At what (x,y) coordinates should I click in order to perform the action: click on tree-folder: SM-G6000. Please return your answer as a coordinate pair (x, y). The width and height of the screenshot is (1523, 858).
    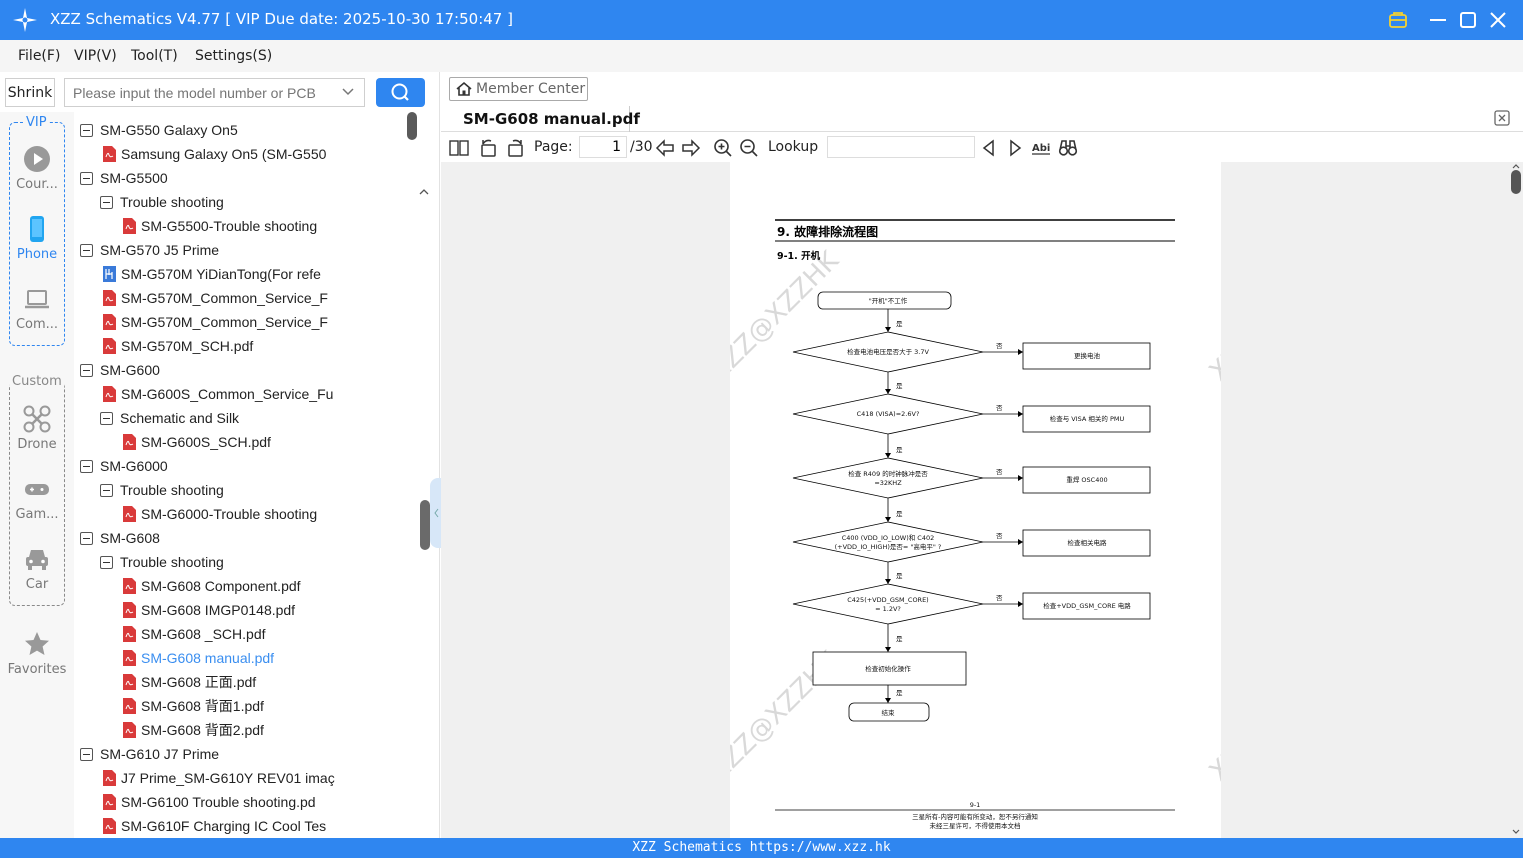
    Looking at the image, I should click on (124, 466).